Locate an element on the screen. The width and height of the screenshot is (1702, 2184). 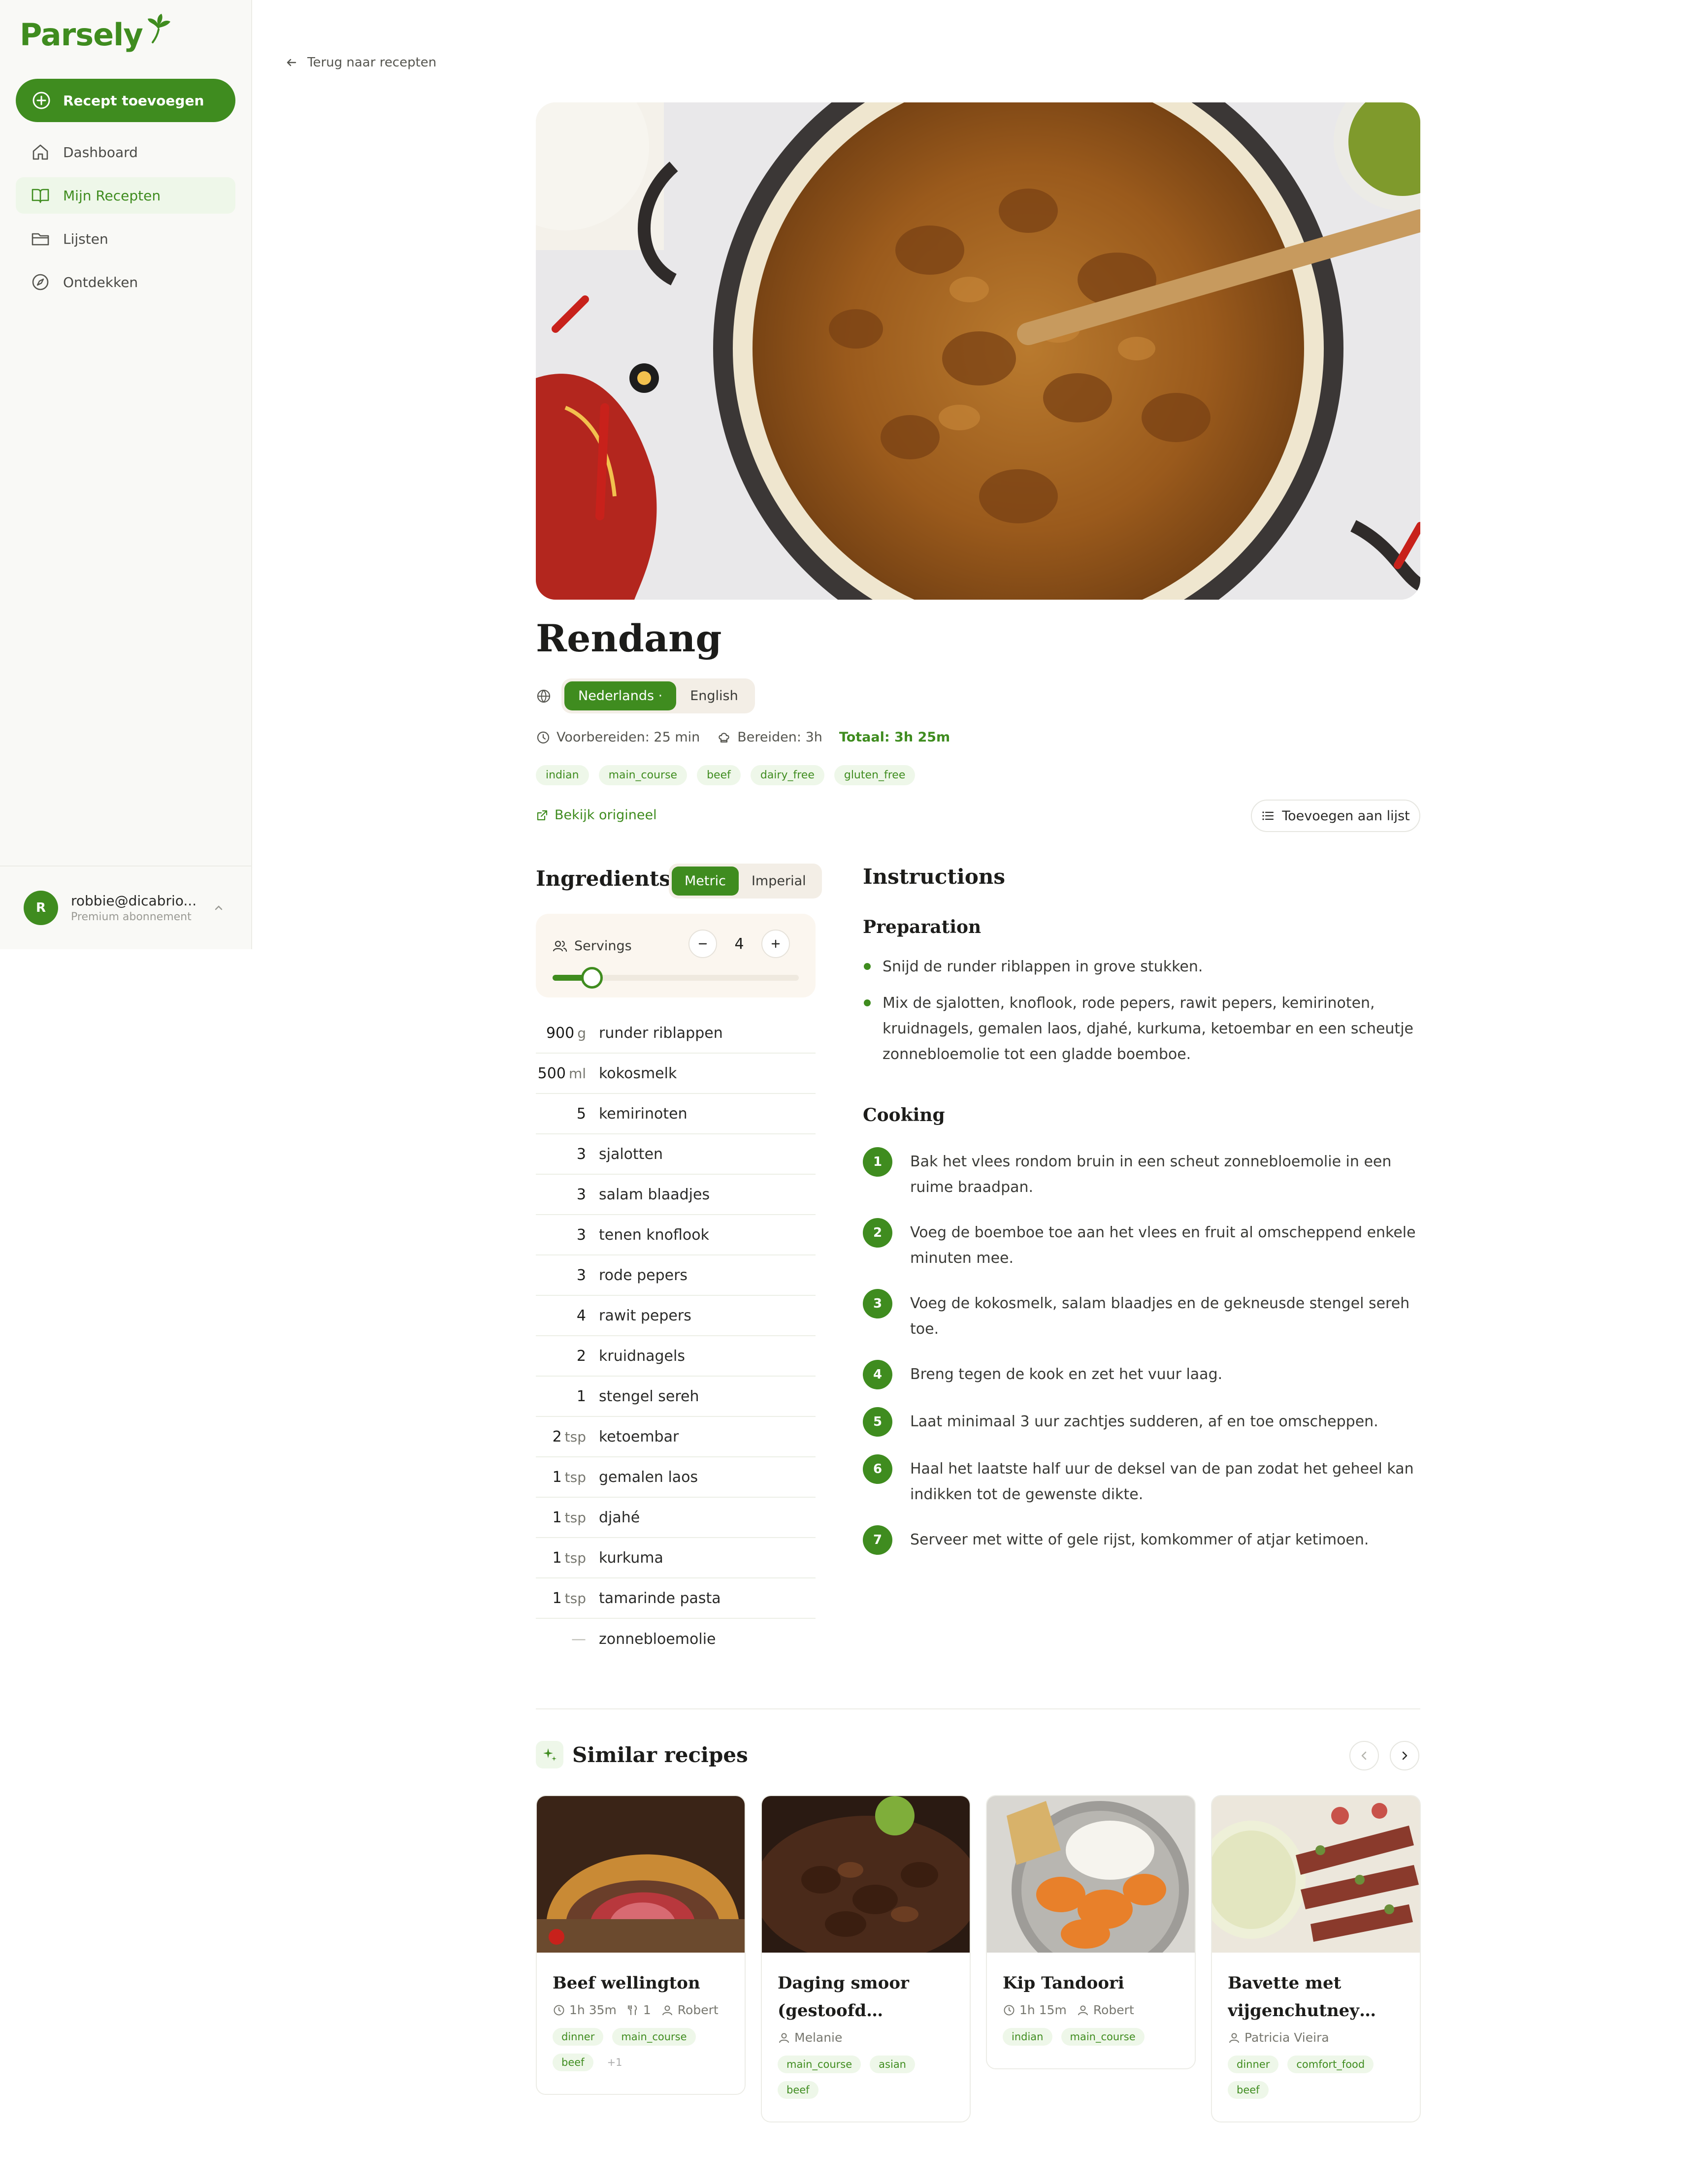
language-switch: Nederlands · English is located at coordinates (645, 695).